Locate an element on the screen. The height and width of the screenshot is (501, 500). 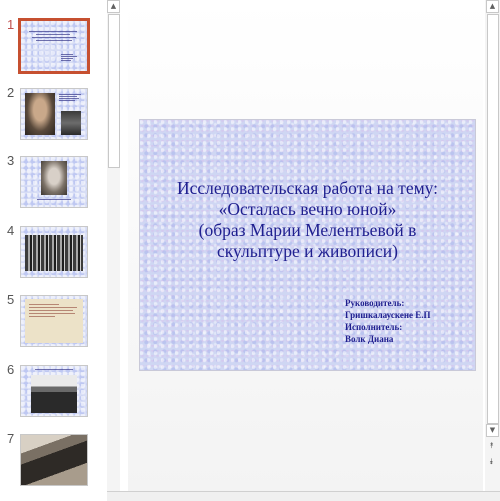
thumbnail-text-lines is located at coordinates (71, 98).